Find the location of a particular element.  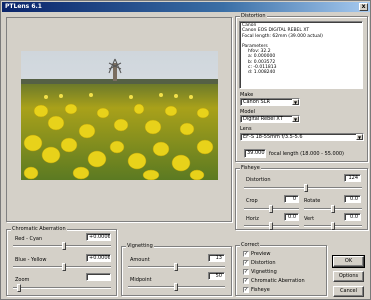

blue-yellow-label: Blue - Yellow is located at coordinates (31, 260).